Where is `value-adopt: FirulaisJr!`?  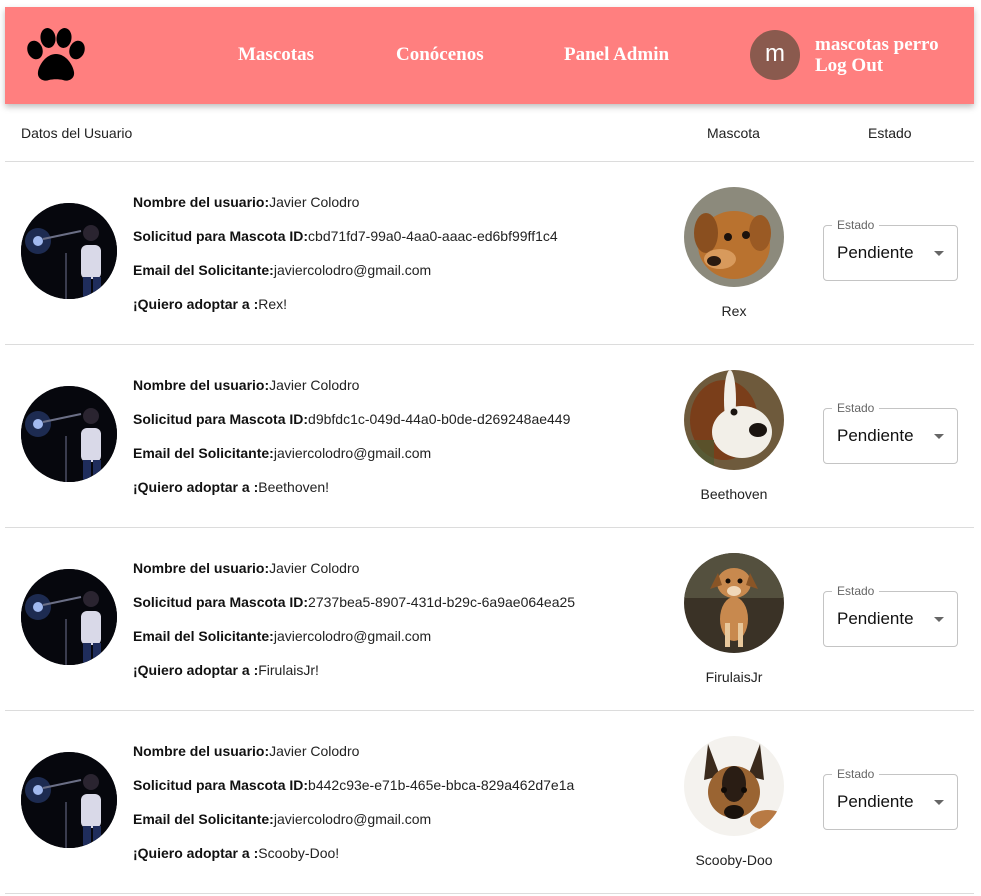
value-adopt: FirulaisJr! is located at coordinates (288, 670).